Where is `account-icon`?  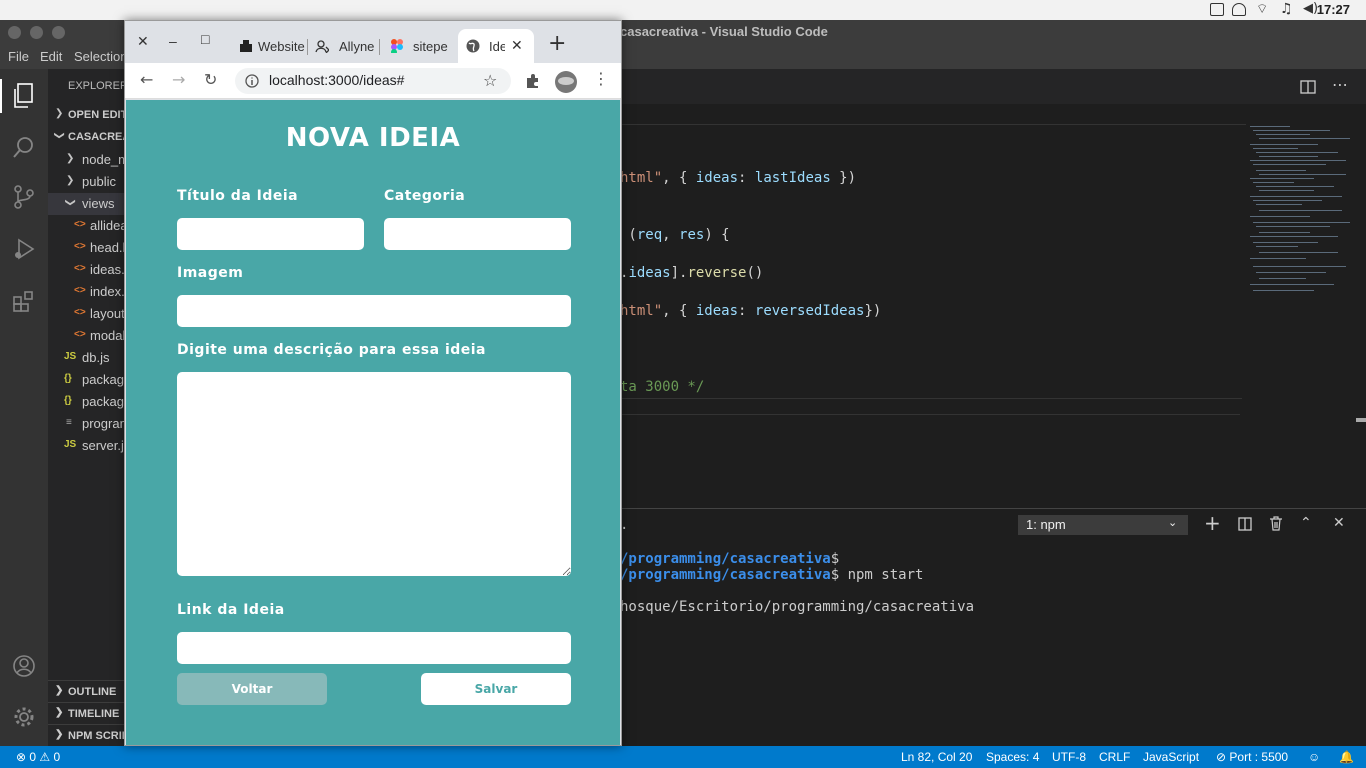
account-icon is located at coordinates (24, 666).